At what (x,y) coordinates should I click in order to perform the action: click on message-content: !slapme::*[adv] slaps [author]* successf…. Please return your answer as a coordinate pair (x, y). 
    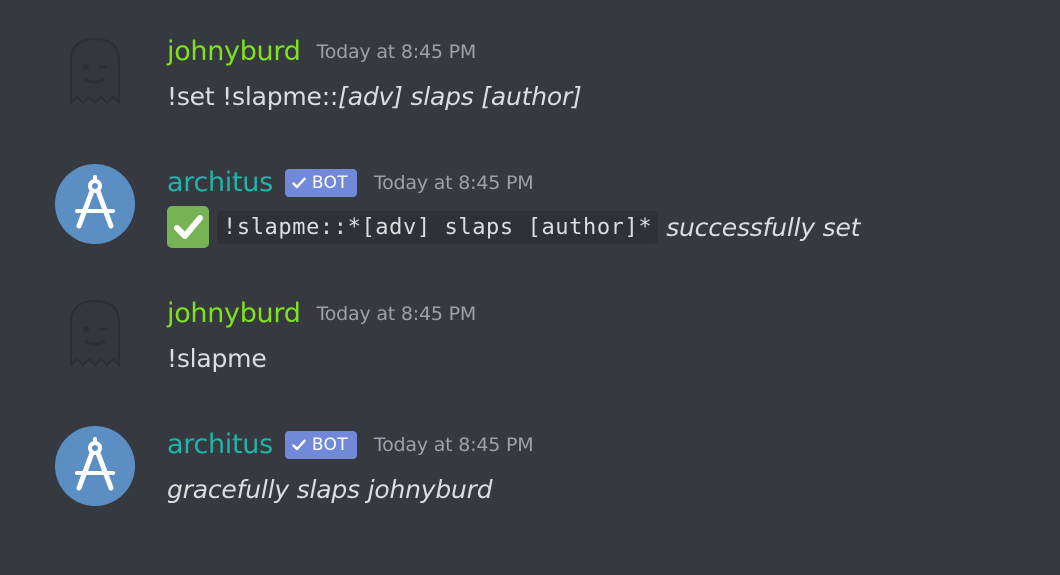
    Looking at the image, I should click on (514, 227).